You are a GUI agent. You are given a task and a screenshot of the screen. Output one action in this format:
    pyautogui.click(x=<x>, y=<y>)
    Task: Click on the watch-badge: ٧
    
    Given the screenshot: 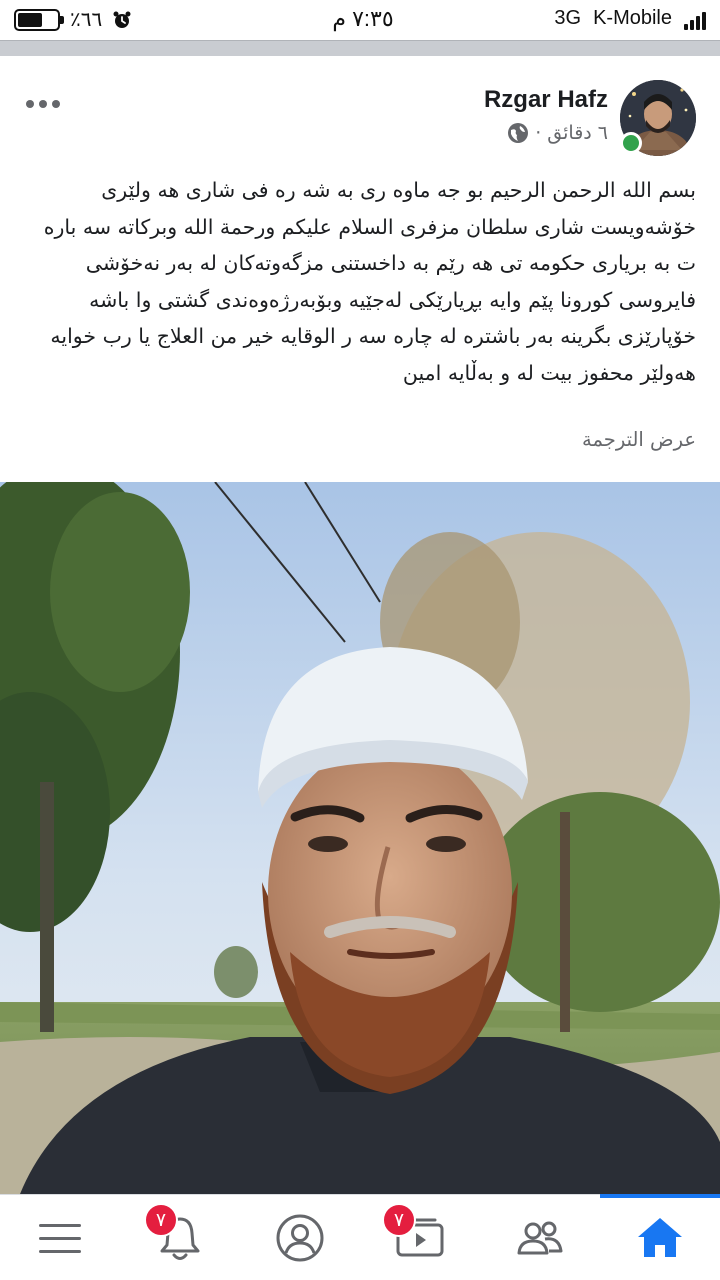 What is the action you would take?
    pyautogui.click(x=399, y=1220)
    